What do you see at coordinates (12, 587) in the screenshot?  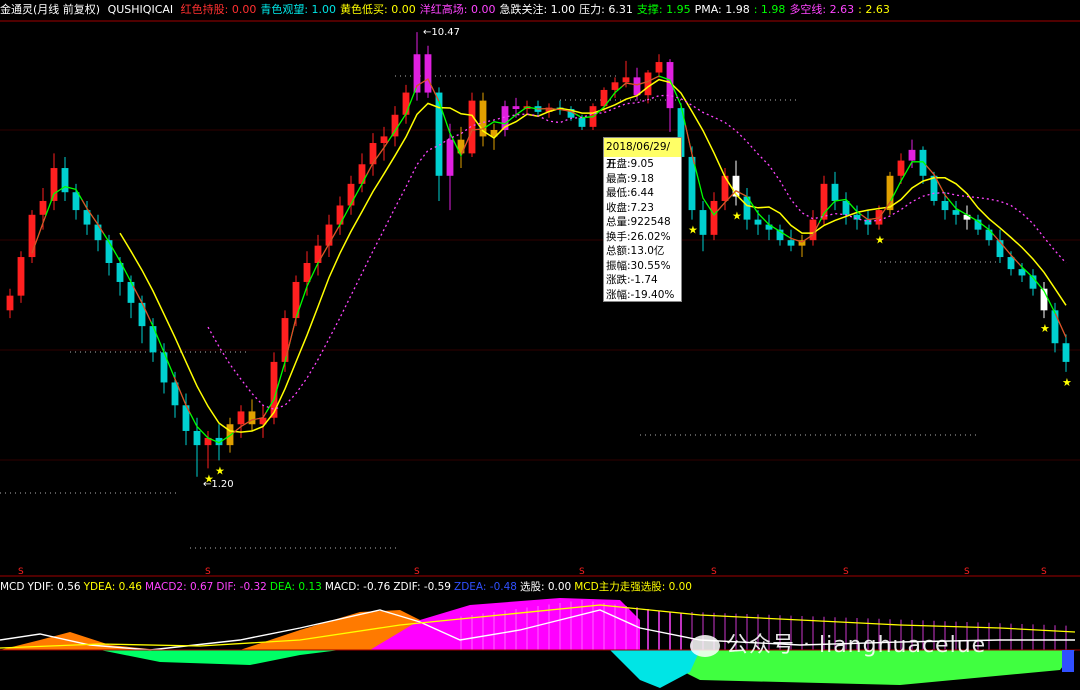 I see `mcd-header-item: MCD` at bounding box center [12, 587].